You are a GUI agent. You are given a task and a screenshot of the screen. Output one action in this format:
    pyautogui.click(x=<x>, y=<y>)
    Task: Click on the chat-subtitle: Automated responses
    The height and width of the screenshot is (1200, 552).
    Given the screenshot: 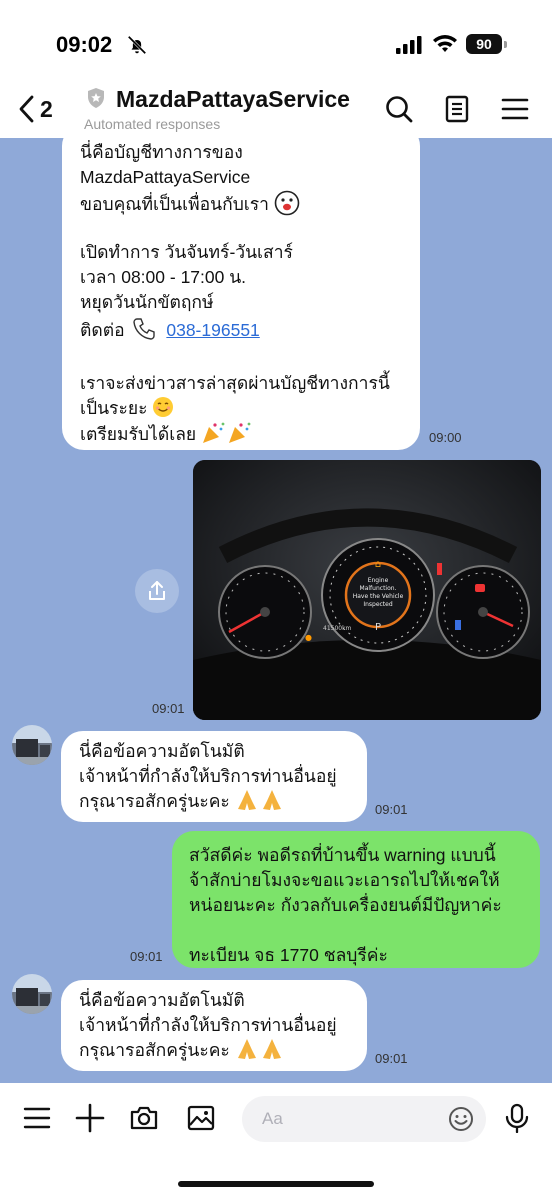 What is the action you would take?
    pyautogui.click(x=152, y=124)
    